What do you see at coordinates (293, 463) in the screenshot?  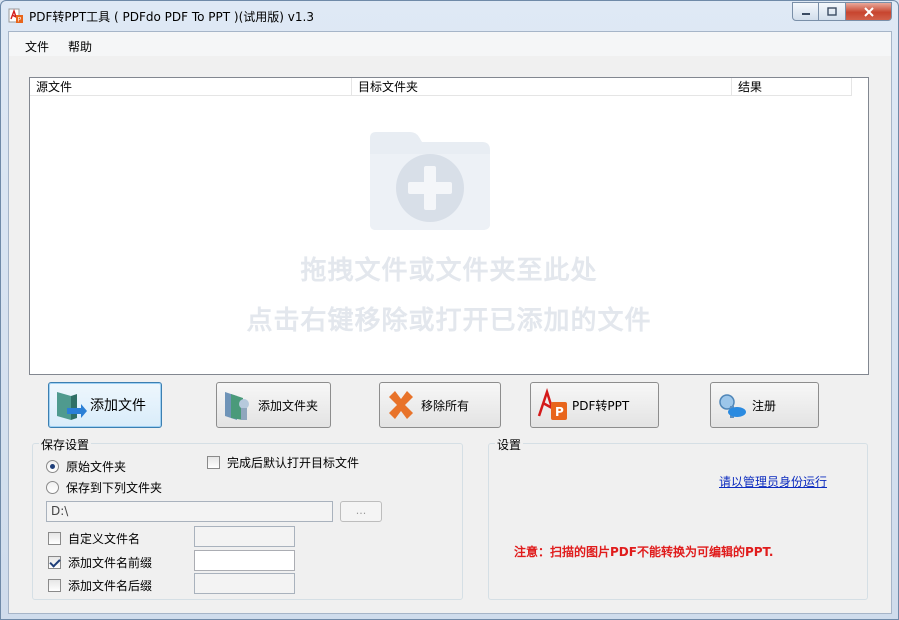 I see `open-after-label: 完成后默认打开目标文件` at bounding box center [293, 463].